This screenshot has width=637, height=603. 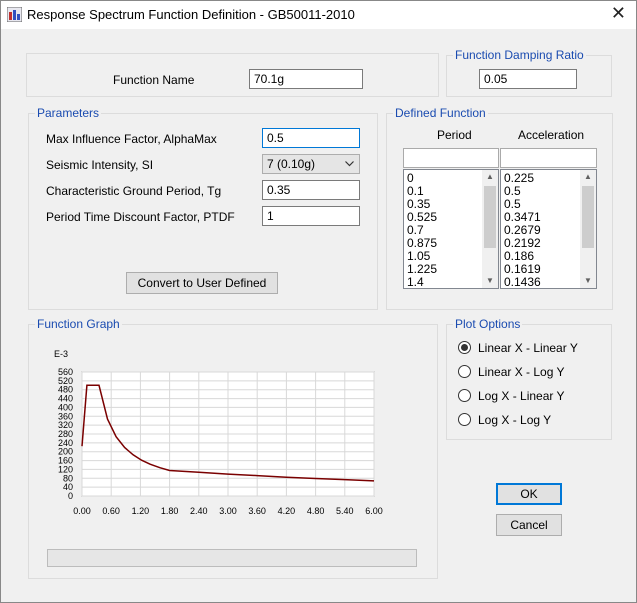 What do you see at coordinates (131, 139) in the screenshot?
I see `alpha-max-label: Max Influence Factor, AlphaMax` at bounding box center [131, 139].